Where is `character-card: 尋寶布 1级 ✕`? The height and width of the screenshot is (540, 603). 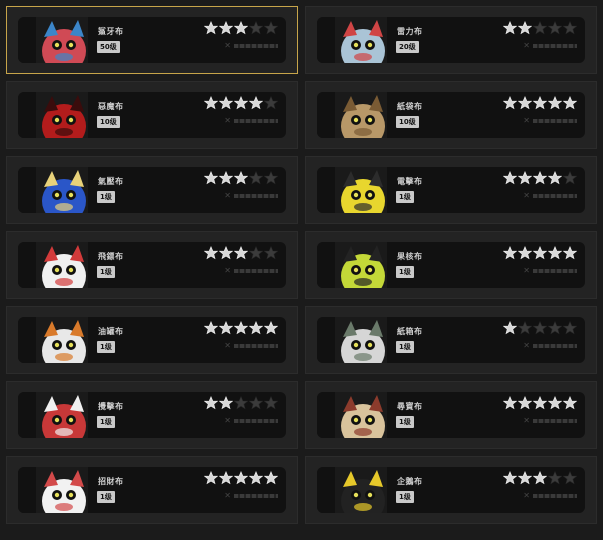
character-card: 尋寶布 1级 ✕ is located at coordinates (451, 415).